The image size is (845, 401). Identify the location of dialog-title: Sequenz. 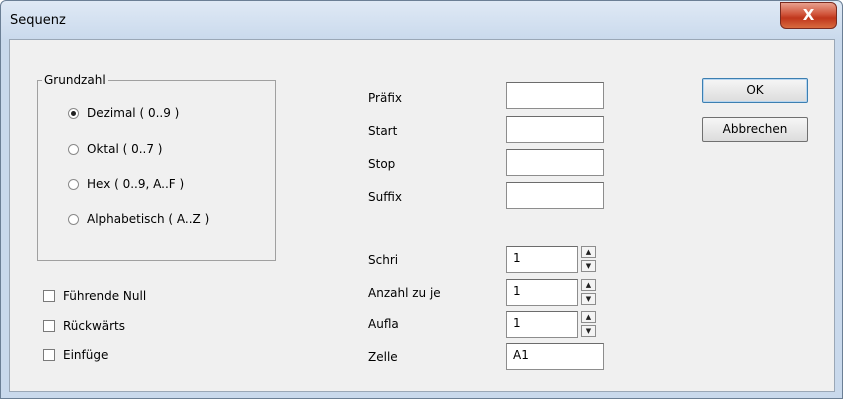
(38, 20).